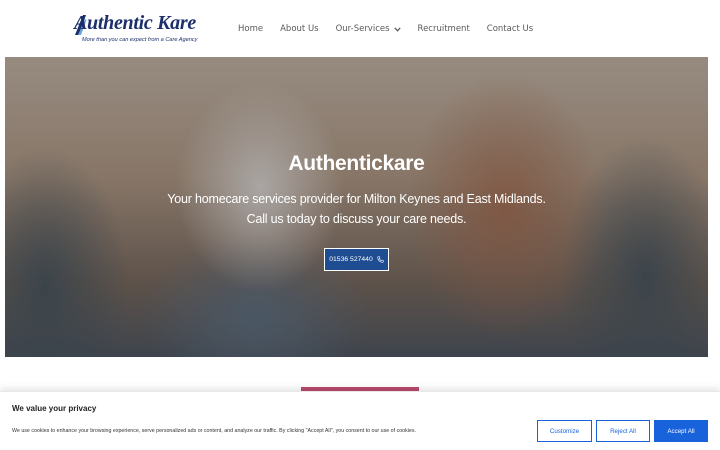  I want to click on nav-item-label: Recruitment, so click(443, 29).